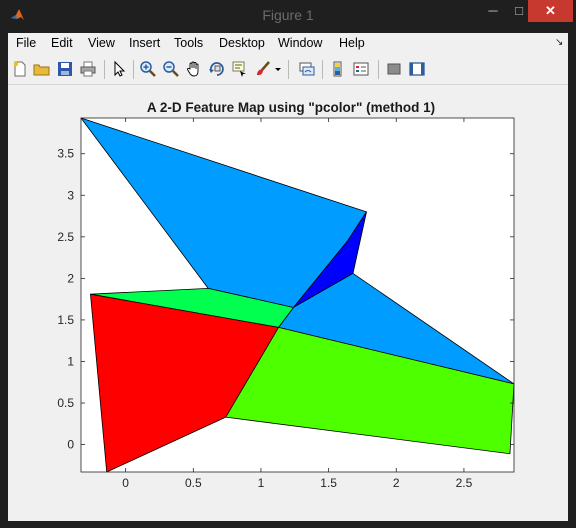 This screenshot has height=528, width=576. I want to click on menu-help: Help, so click(352, 43).